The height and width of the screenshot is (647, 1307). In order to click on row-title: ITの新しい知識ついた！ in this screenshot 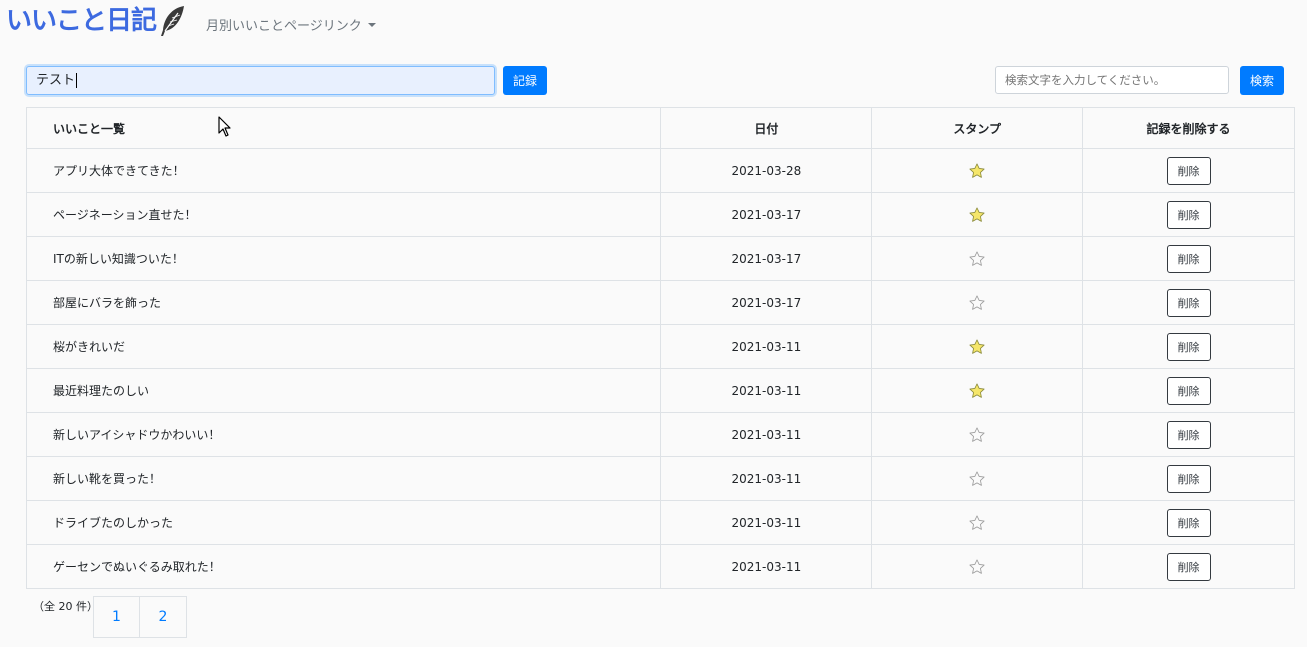, I will do `click(343, 258)`.